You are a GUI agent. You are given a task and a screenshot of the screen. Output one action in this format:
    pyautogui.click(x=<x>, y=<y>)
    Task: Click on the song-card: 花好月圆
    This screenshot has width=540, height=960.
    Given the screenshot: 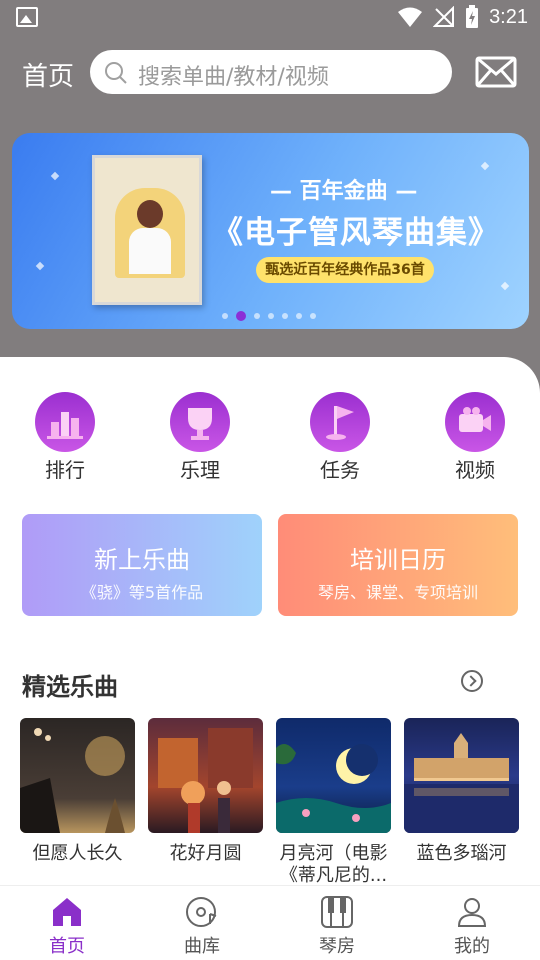 What is the action you would take?
    pyautogui.click(x=205, y=802)
    